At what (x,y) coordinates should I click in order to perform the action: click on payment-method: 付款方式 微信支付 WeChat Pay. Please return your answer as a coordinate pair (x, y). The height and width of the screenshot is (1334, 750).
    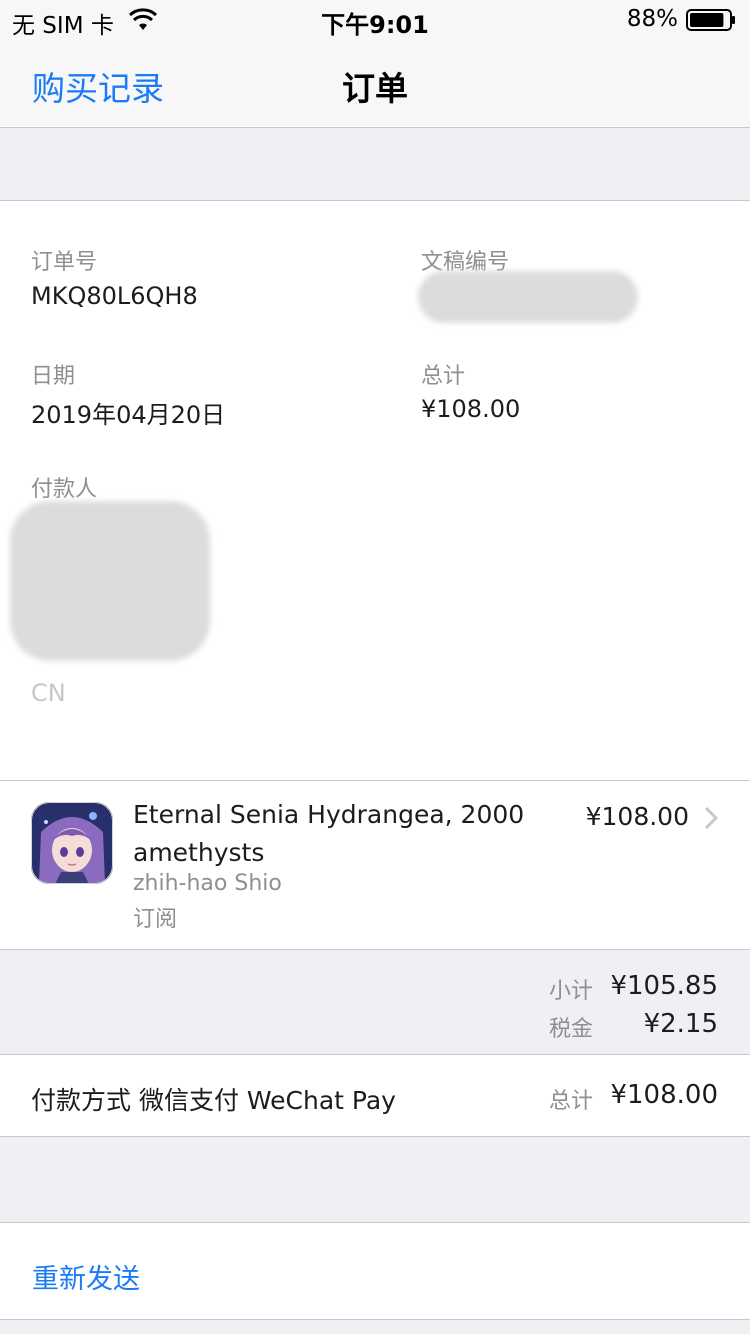
    Looking at the image, I should click on (213, 1100).